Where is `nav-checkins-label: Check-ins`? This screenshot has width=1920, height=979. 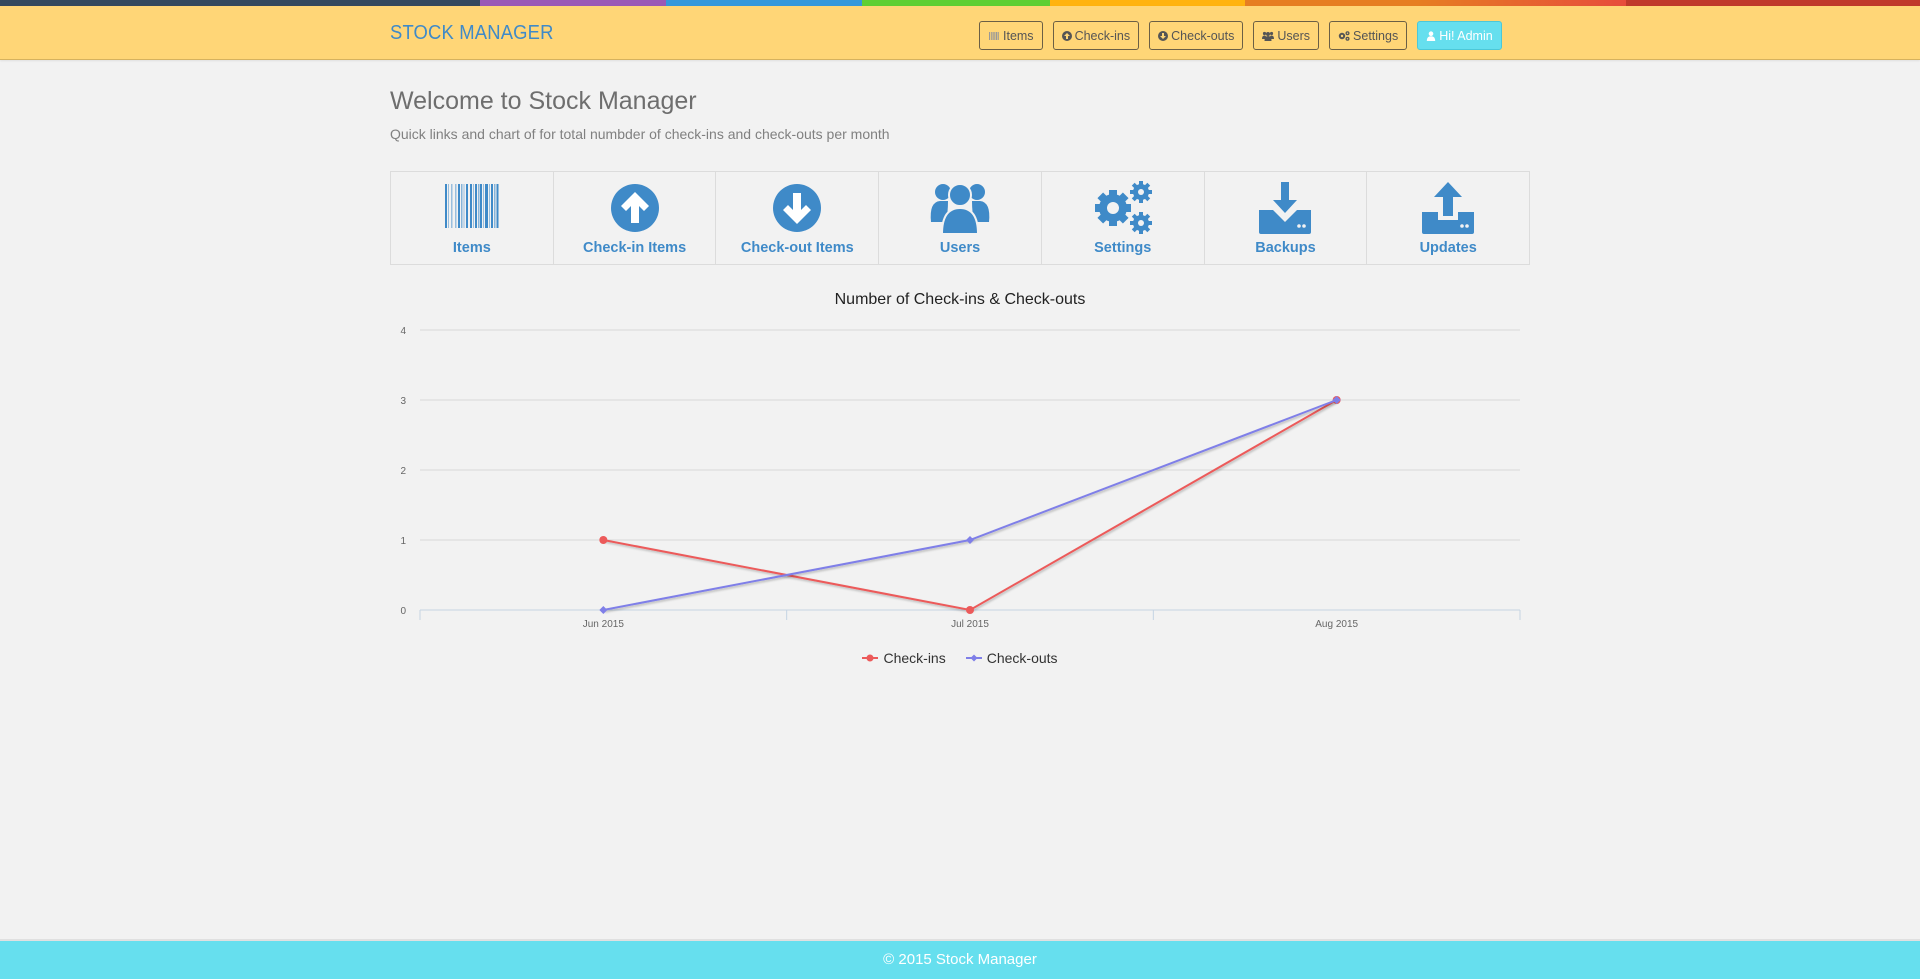
nav-checkins-label: Check-ins is located at coordinates (1102, 35).